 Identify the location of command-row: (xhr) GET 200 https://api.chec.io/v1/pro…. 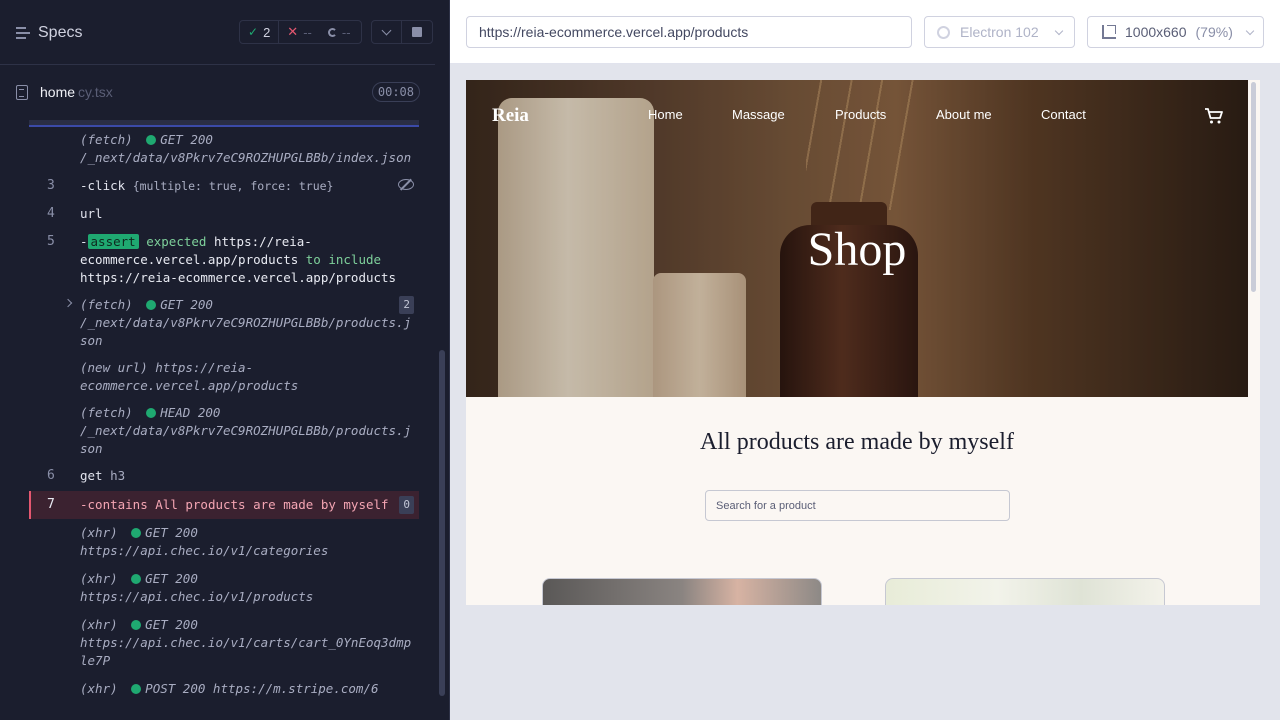
(224, 590).